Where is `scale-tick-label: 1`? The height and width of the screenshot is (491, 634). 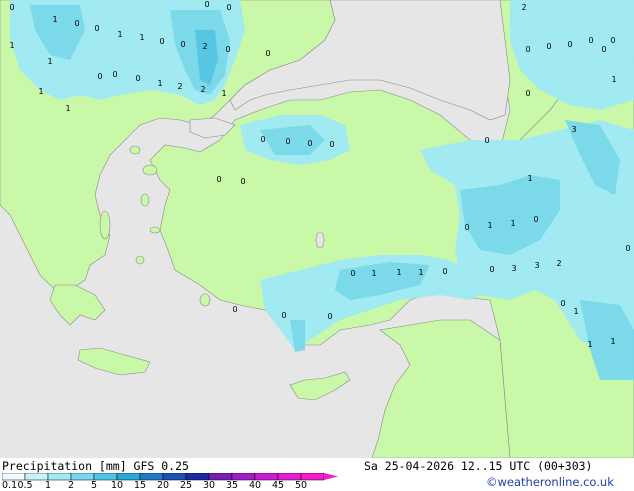 scale-tick-label: 1 is located at coordinates (48, 485).